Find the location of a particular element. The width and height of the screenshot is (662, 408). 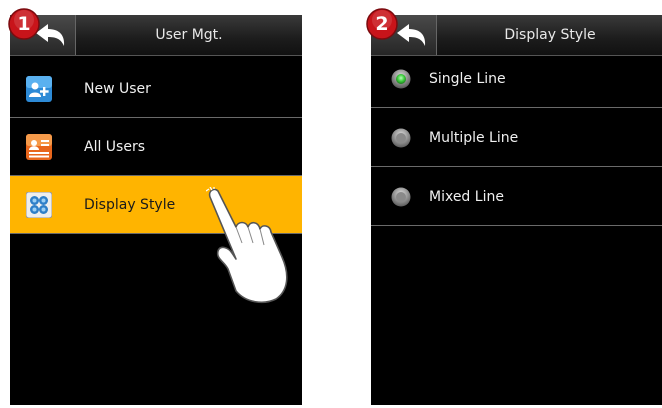

menu-item-all-users: All Users is located at coordinates (156, 147).